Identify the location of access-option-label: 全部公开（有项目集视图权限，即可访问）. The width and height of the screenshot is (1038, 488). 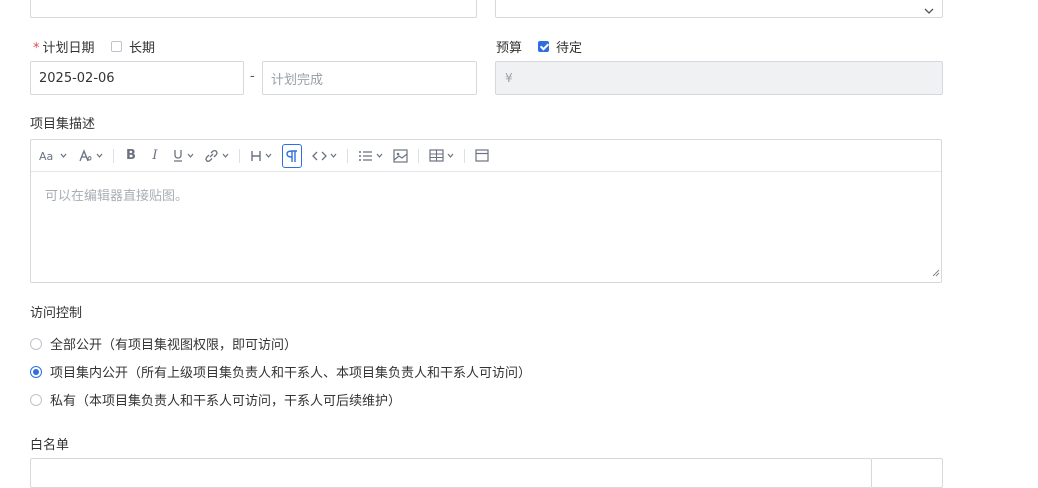
(174, 345).